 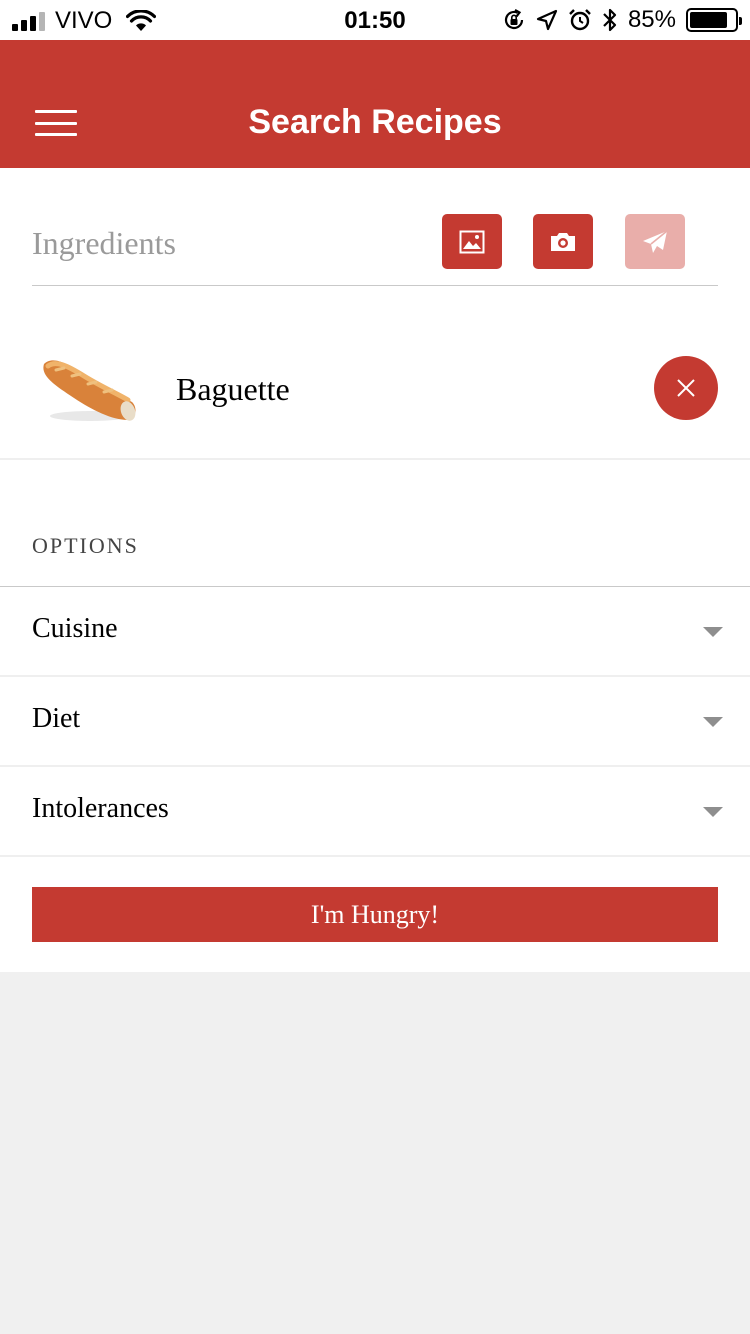 I want to click on ingredients-input-row, so click(x=375, y=227).